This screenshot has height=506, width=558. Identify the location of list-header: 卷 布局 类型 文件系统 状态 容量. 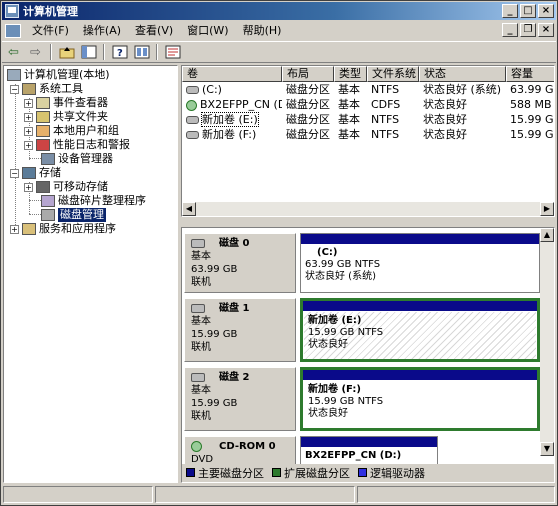
(368, 74).